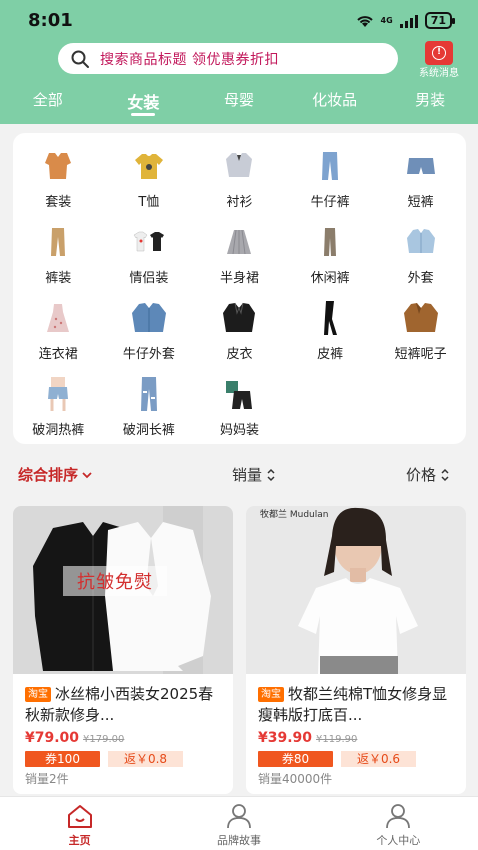 This screenshot has height=850, width=478. Describe the element at coordinates (295, 779) in the screenshot. I see `product-sales: 销量40000件` at that location.